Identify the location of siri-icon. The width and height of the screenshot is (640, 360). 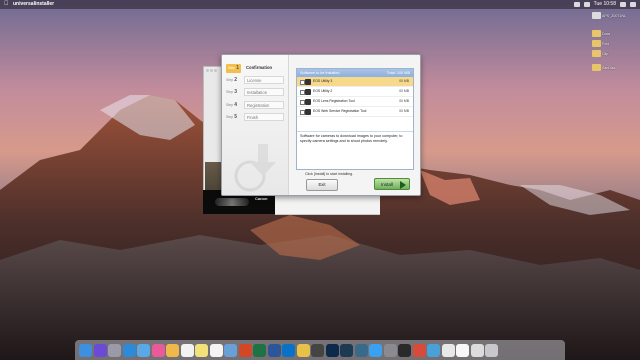
(100, 350).